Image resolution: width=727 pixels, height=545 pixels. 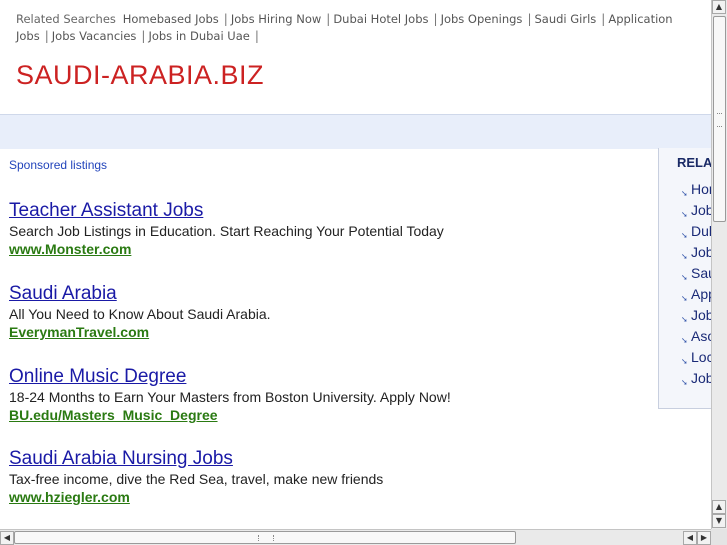 I want to click on ad-url-link: www.Monster.com, so click(x=329, y=249).